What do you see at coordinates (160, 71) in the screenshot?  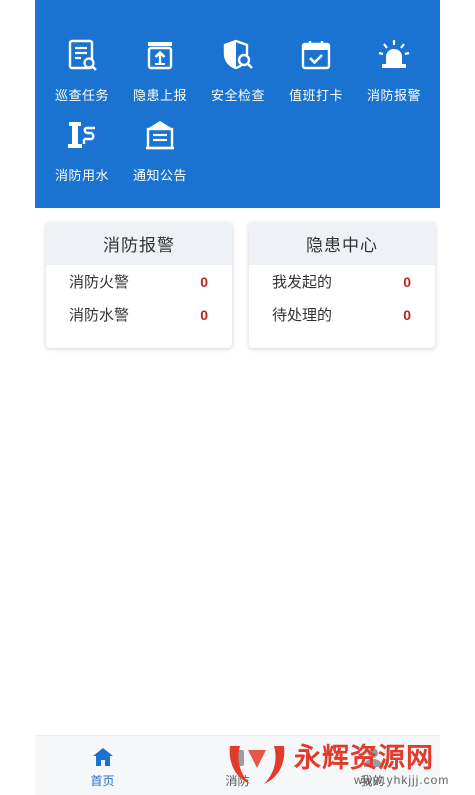 I see `menu-item-hazard-report: 隐患上报` at bounding box center [160, 71].